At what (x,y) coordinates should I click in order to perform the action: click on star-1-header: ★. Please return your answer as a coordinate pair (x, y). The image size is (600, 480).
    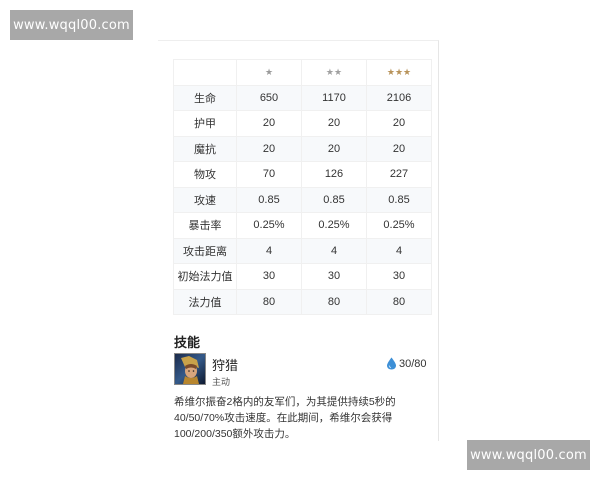
    Looking at the image, I should click on (269, 72).